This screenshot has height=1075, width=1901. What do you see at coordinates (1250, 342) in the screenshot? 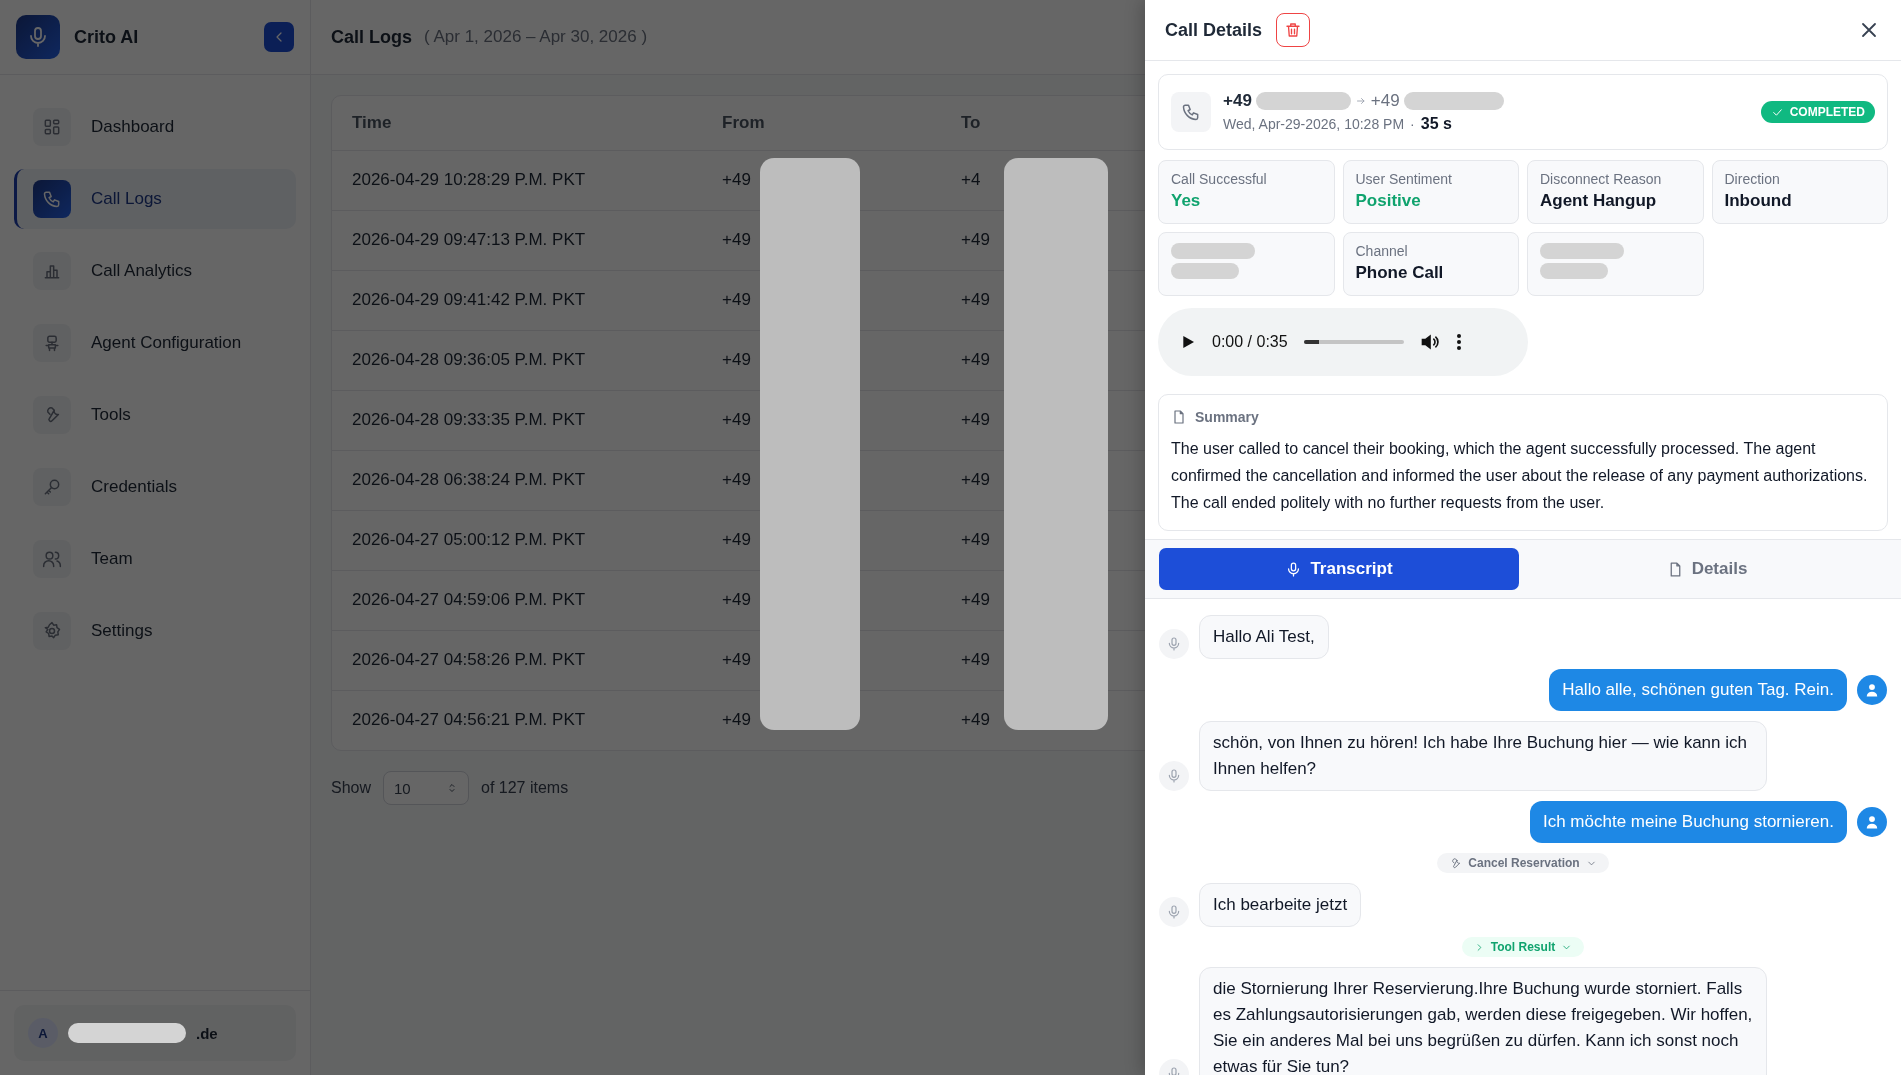
I see `playback-time: 0:00 / 0:35` at bounding box center [1250, 342].